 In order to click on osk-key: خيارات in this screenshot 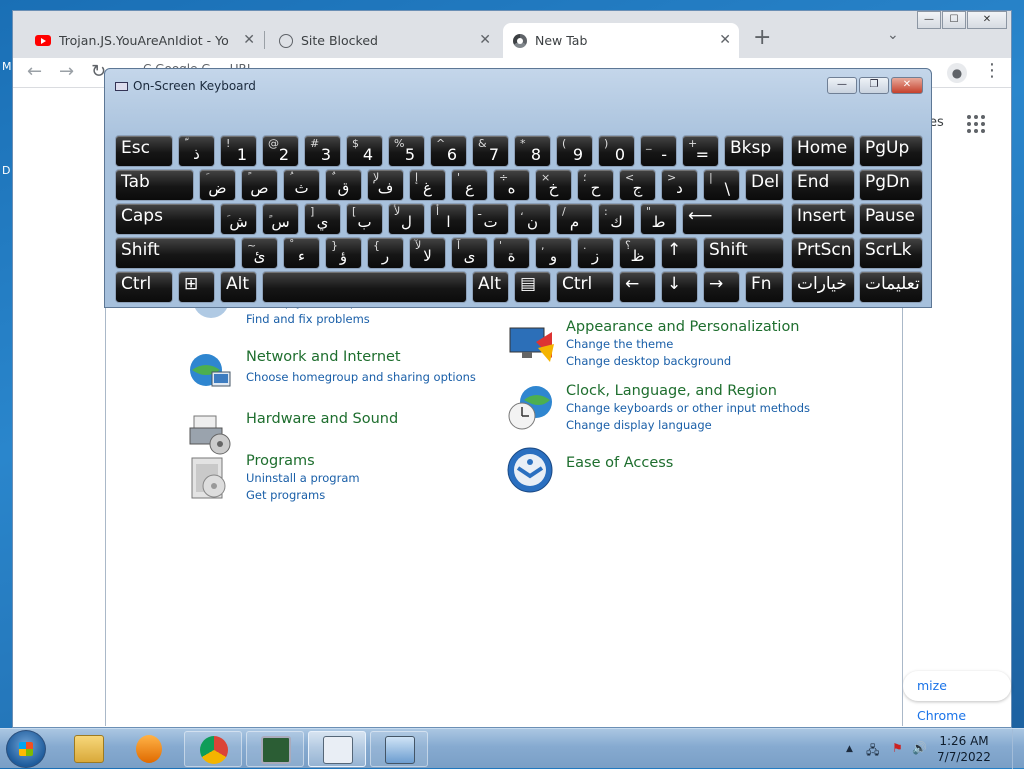, I will do `click(823, 287)`.